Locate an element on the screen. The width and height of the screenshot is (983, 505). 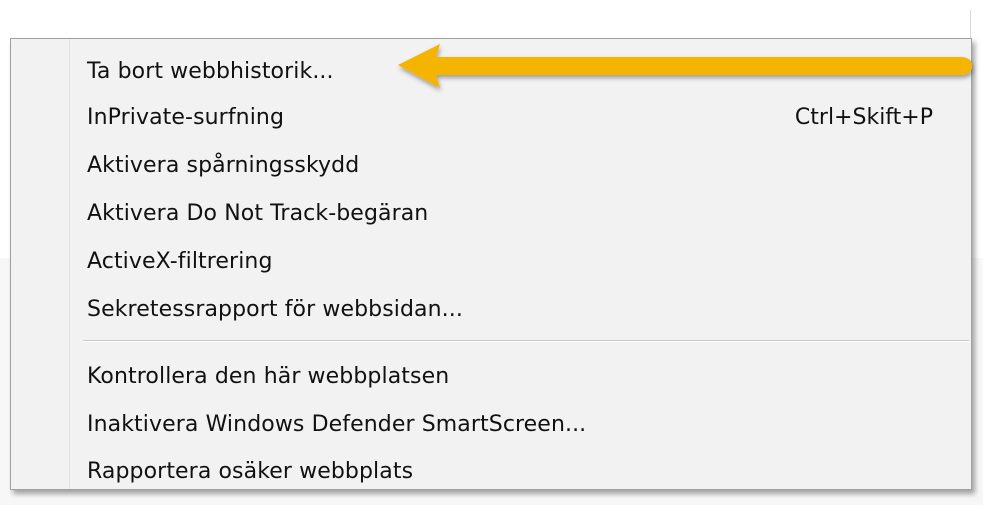
menu-item-label: InPrivate-surfning is located at coordinates (186, 117).